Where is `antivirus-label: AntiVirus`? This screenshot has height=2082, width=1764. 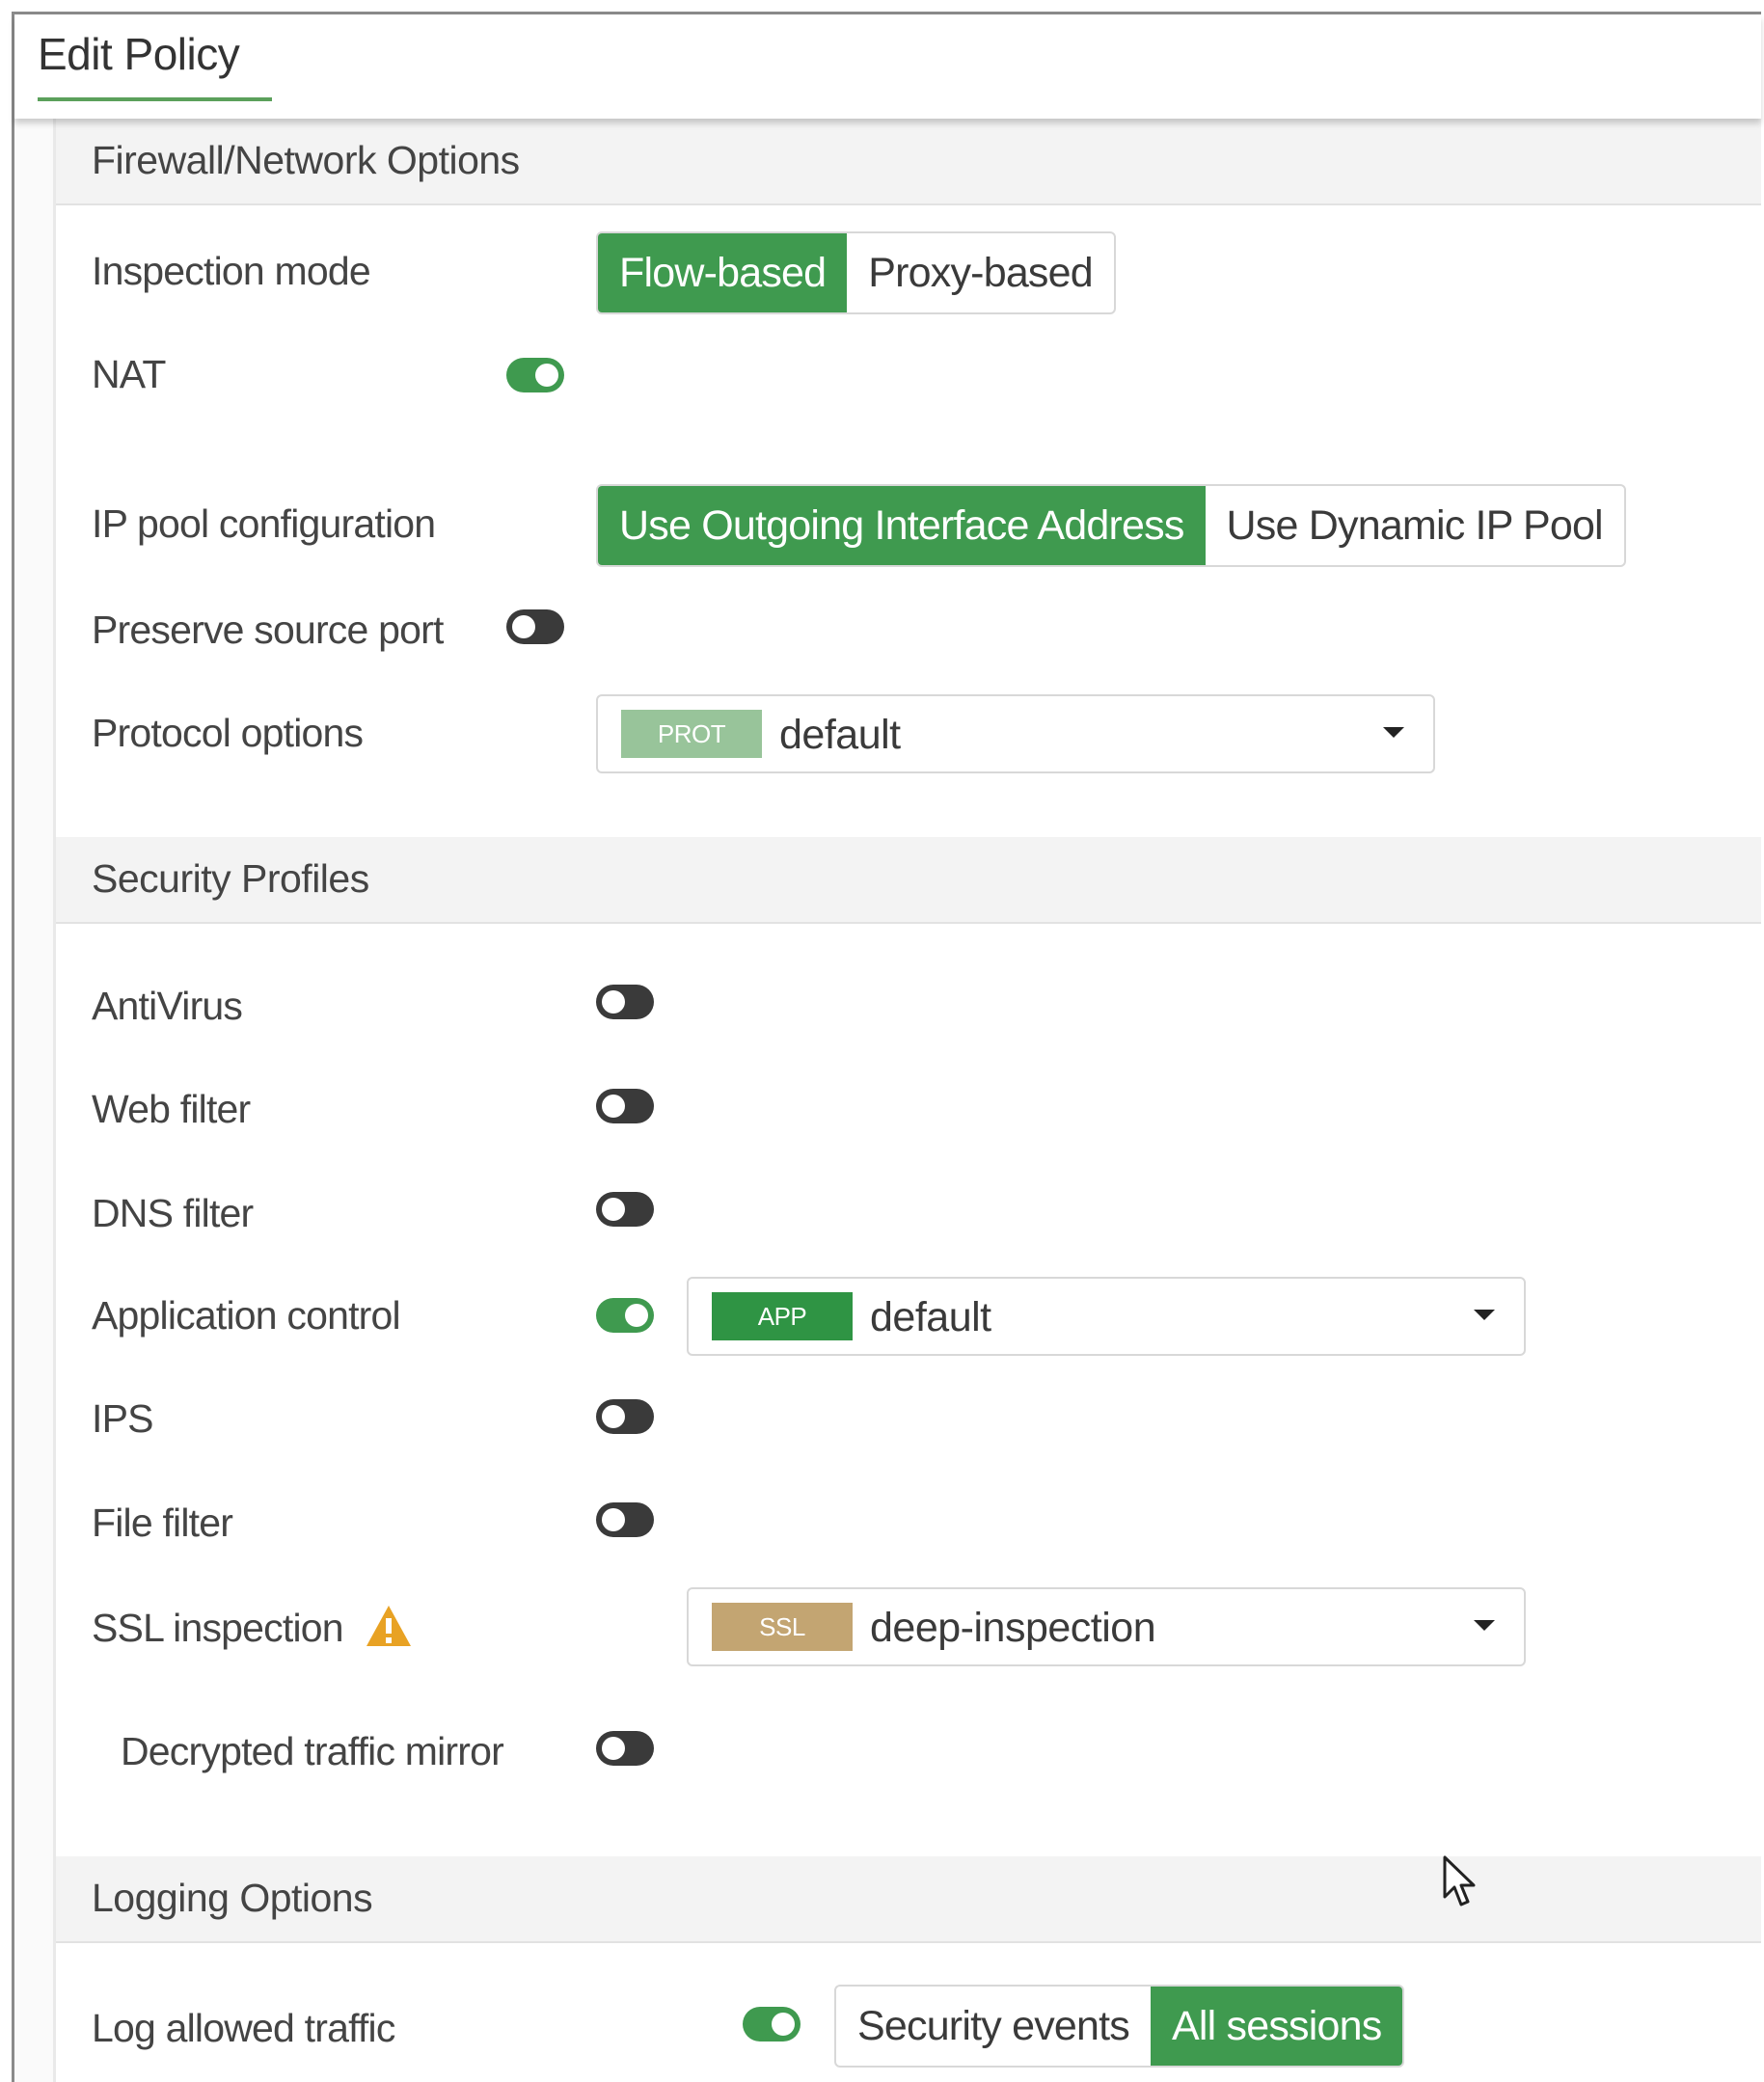 antivirus-label: AntiVirus is located at coordinates (168, 1006).